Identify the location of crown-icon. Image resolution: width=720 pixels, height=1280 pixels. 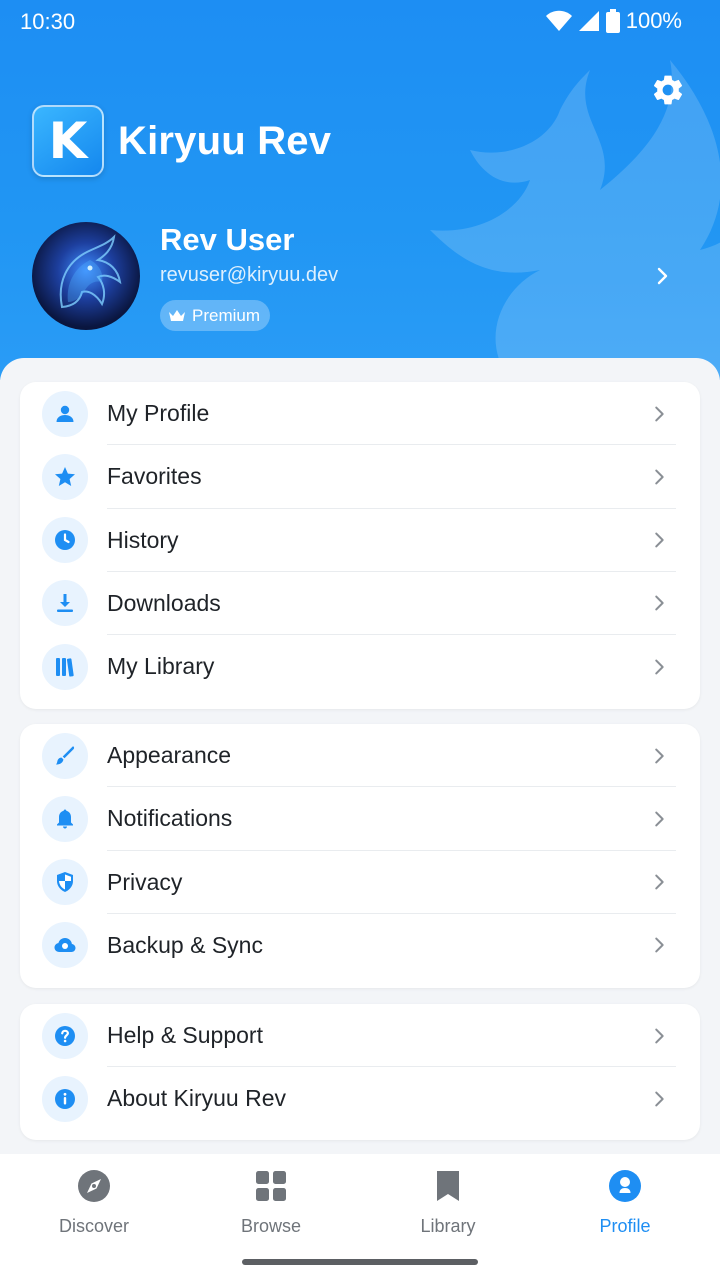
(177, 315).